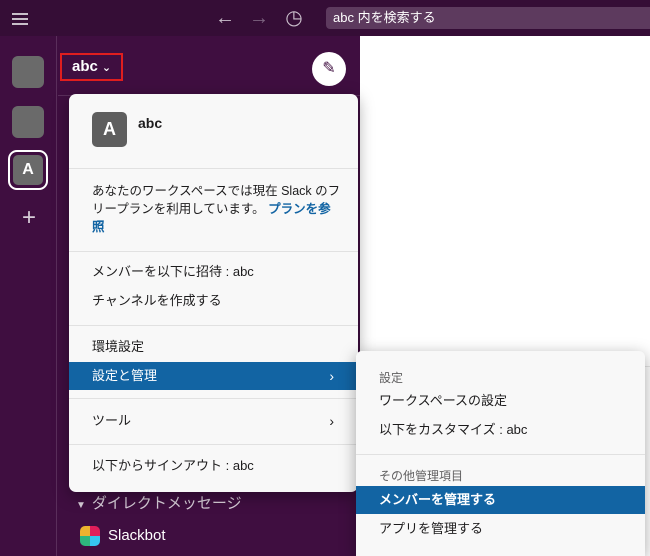 The width and height of the screenshot is (650, 556). Describe the element at coordinates (329, 69) in the screenshot. I see `compose-icon: ✎` at that location.